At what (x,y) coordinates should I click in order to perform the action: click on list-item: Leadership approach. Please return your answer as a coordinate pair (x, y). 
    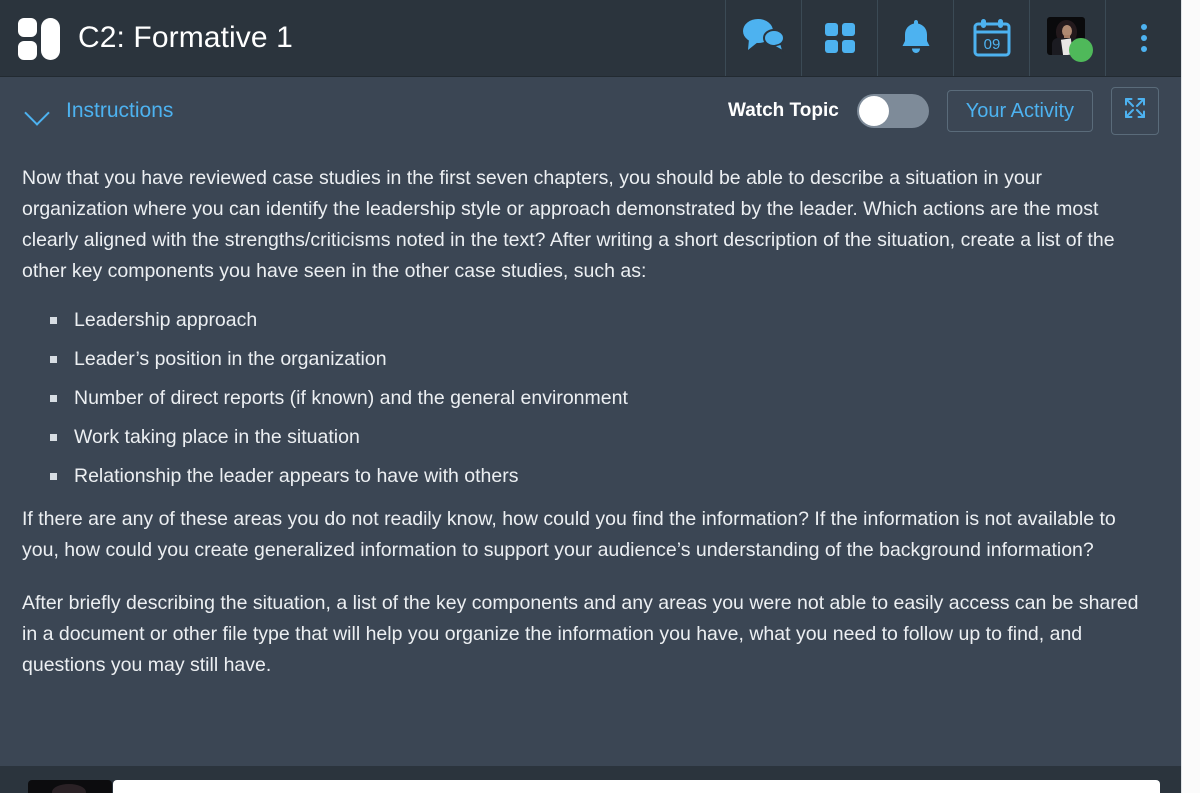
    Looking at the image, I should click on (602, 320).